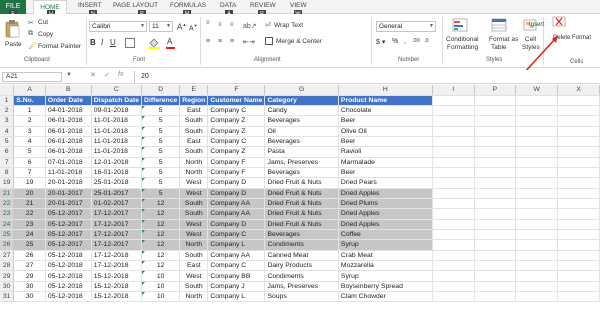 Image resolution: width=600 pixels, height=334 pixels. I want to click on wrap-text-button: Wrap Text, so click(288, 25).